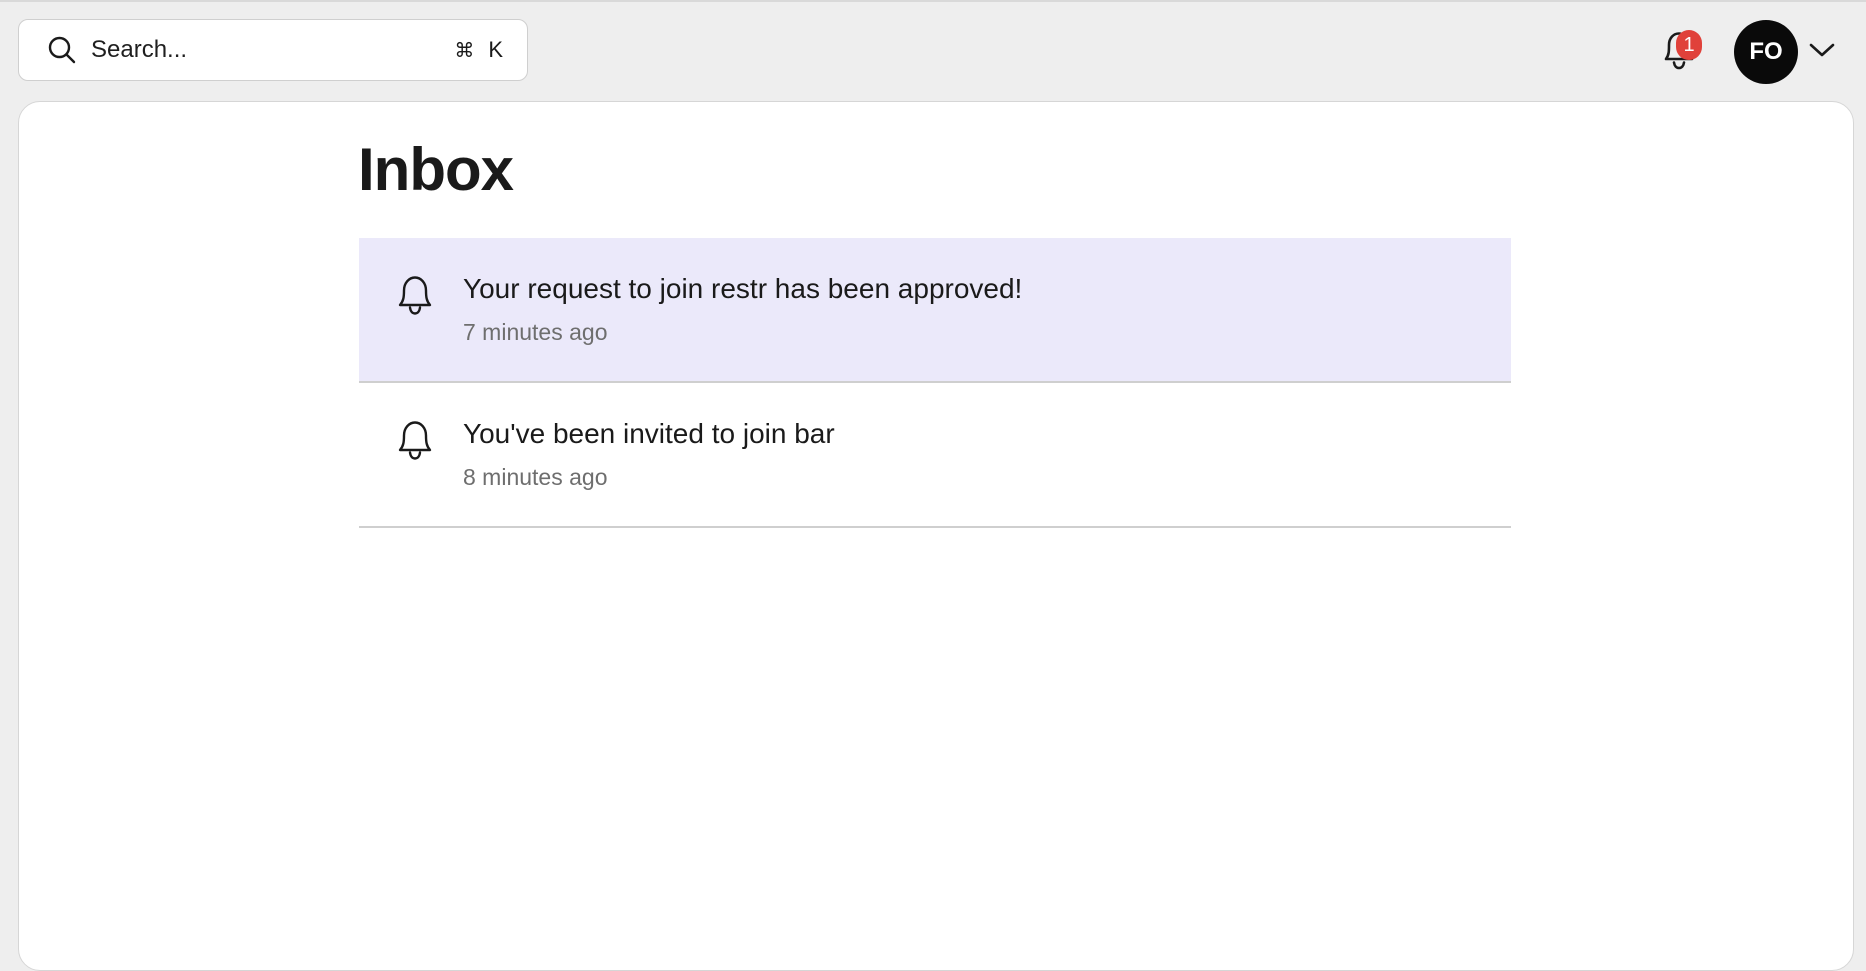 The height and width of the screenshot is (971, 1866). What do you see at coordinates (436, 169) in the screenshot?
I see `page-title: Inbox` at bounding box center [436, 169].